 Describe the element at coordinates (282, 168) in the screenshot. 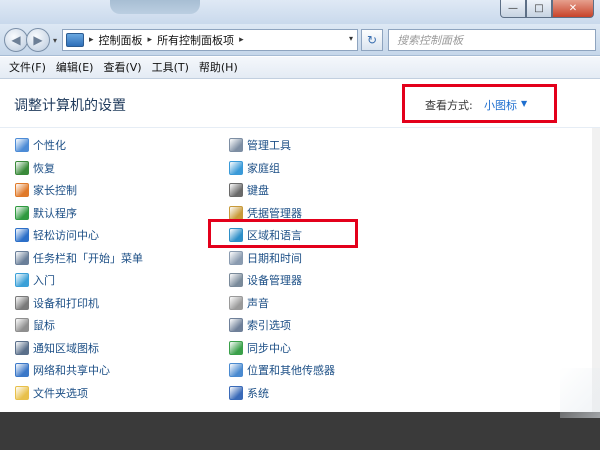

I see `control-panel-item: 家庭组` at that location.